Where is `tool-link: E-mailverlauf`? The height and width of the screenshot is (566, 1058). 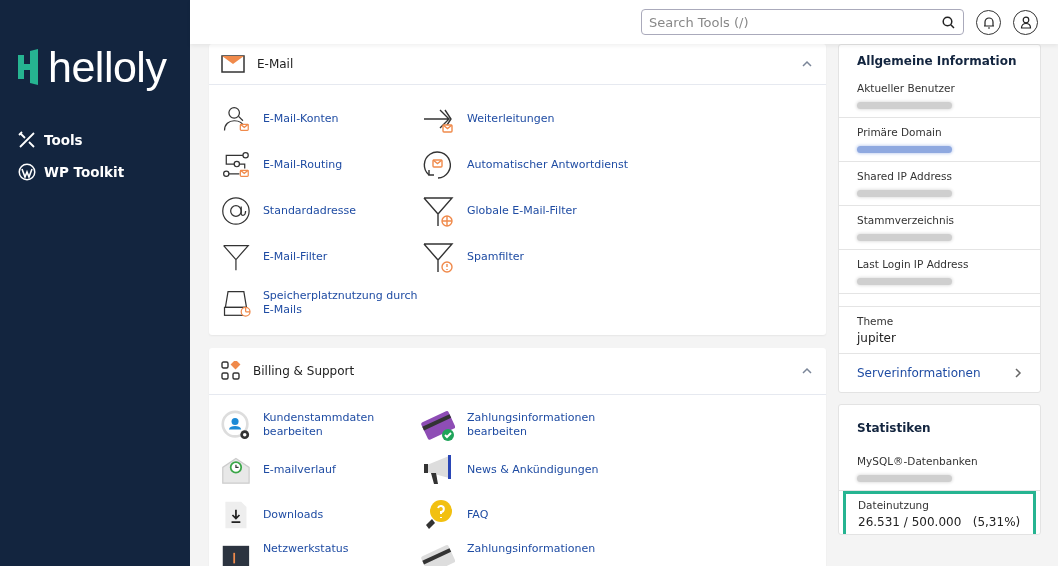
tool-link: E-mailverlauf is located at coordinates (341, 470).